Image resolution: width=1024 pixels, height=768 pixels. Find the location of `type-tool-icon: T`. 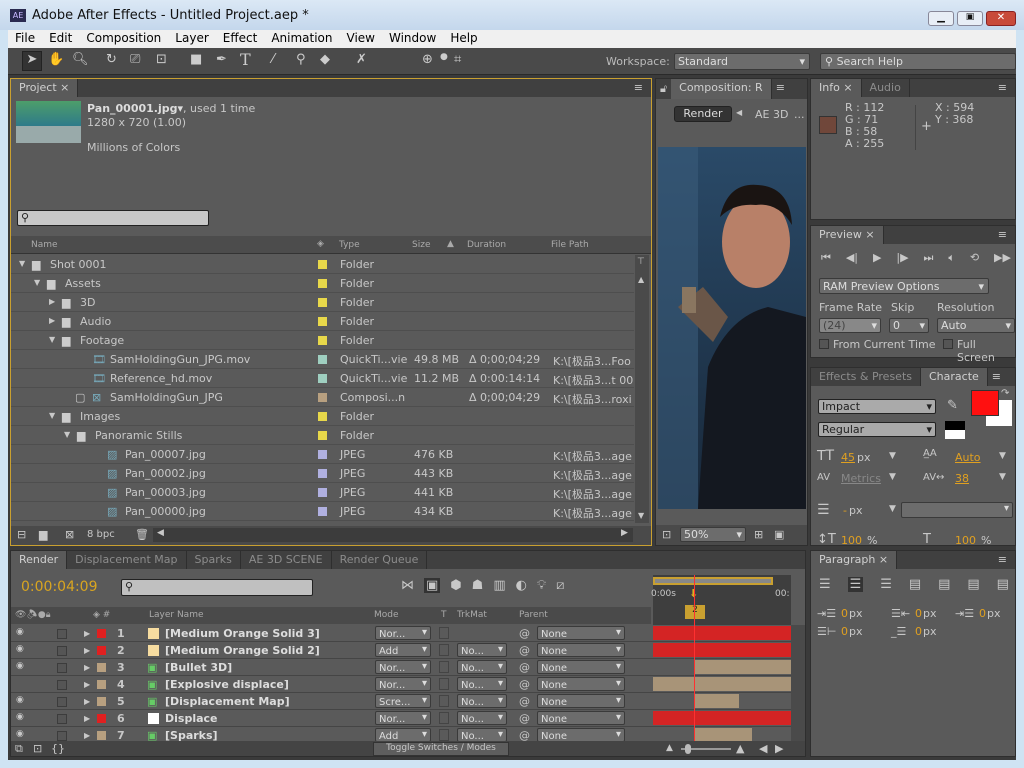

type-tool-icon: T is located at coordinates (245, 59).